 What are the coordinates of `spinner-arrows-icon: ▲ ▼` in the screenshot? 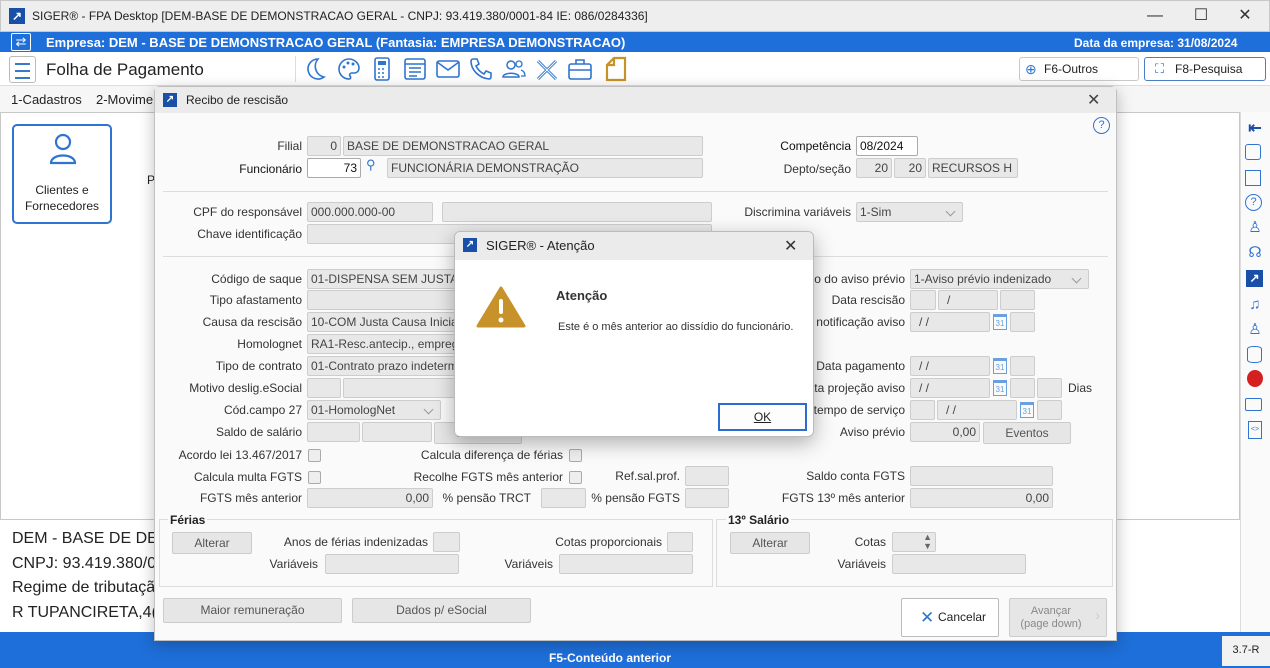 It's located at (927, 542).